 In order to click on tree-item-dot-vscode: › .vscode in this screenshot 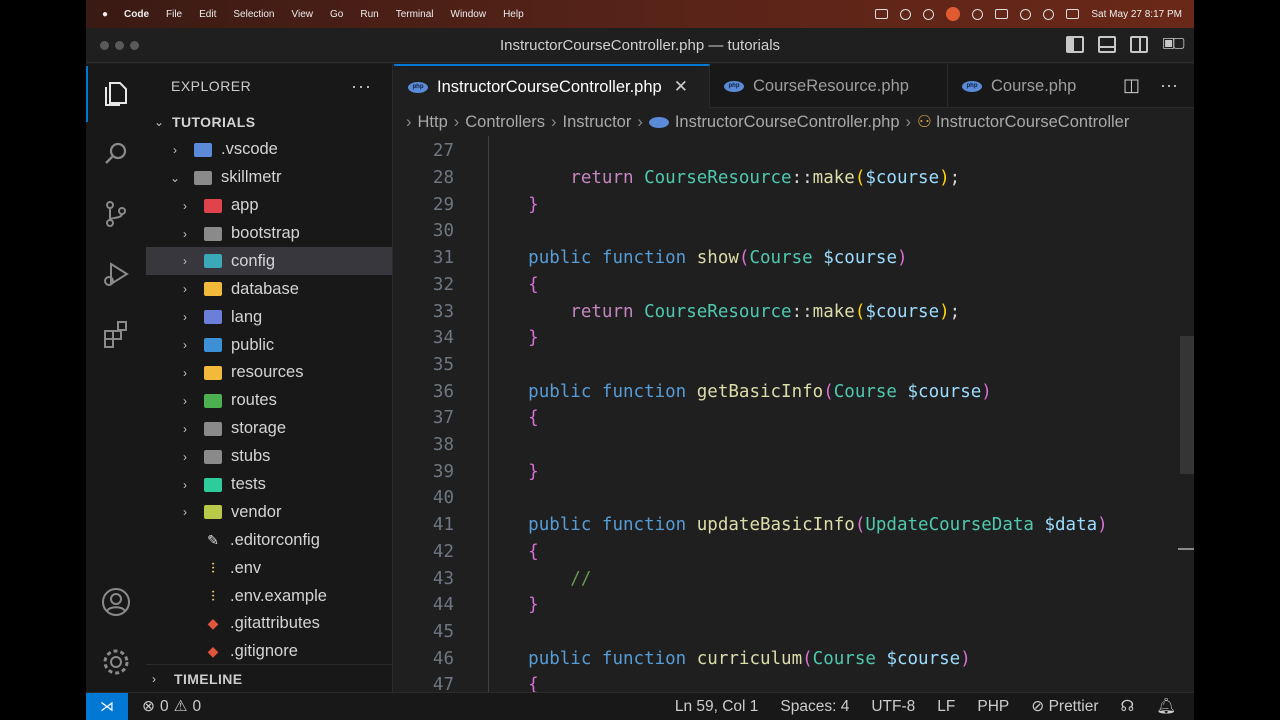, I will do `click(269, 150)`.